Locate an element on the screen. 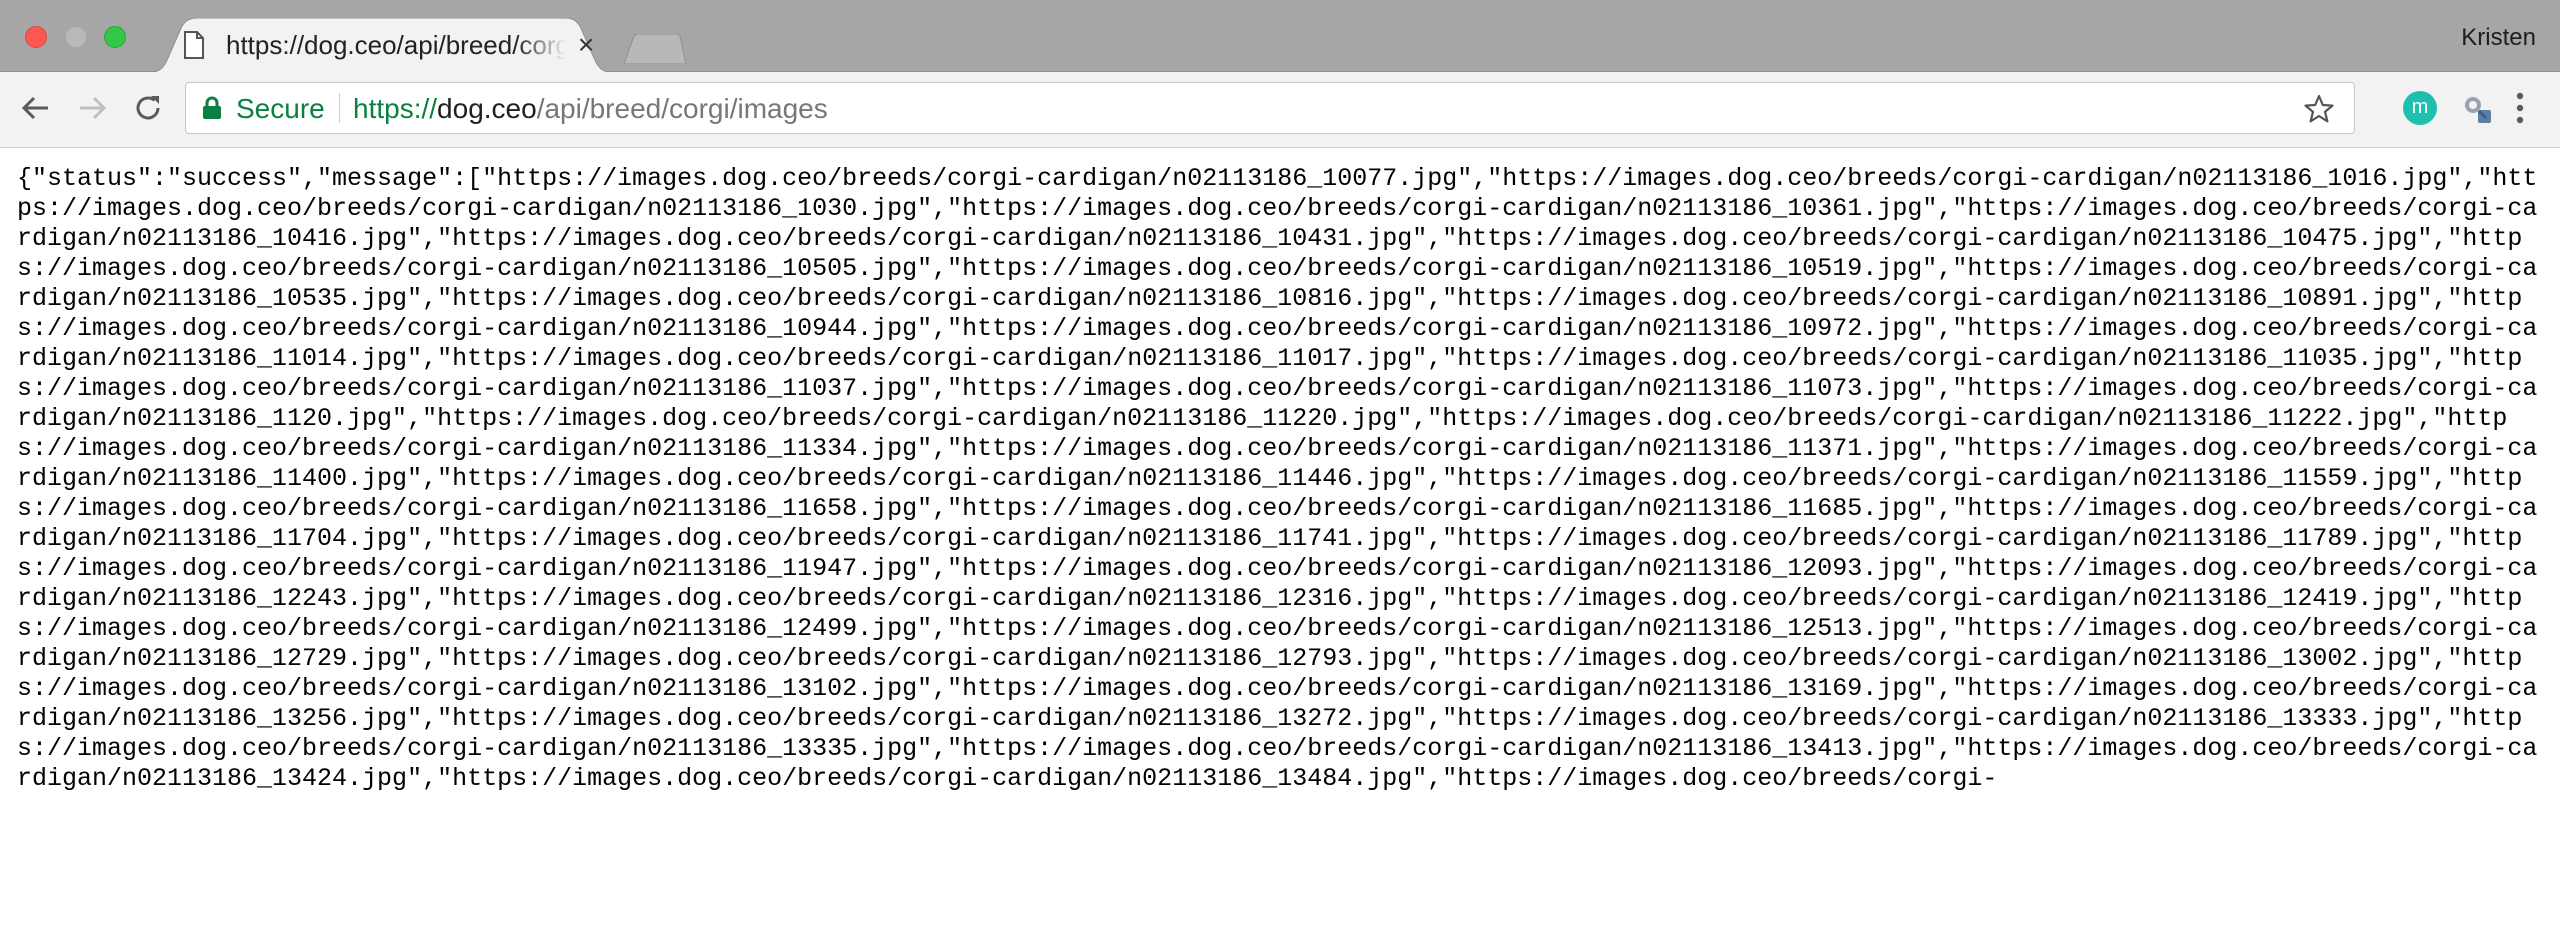 This screenshot has width=2560, height=946. url-host: dog.ceo is located at coordinates (487, 108).